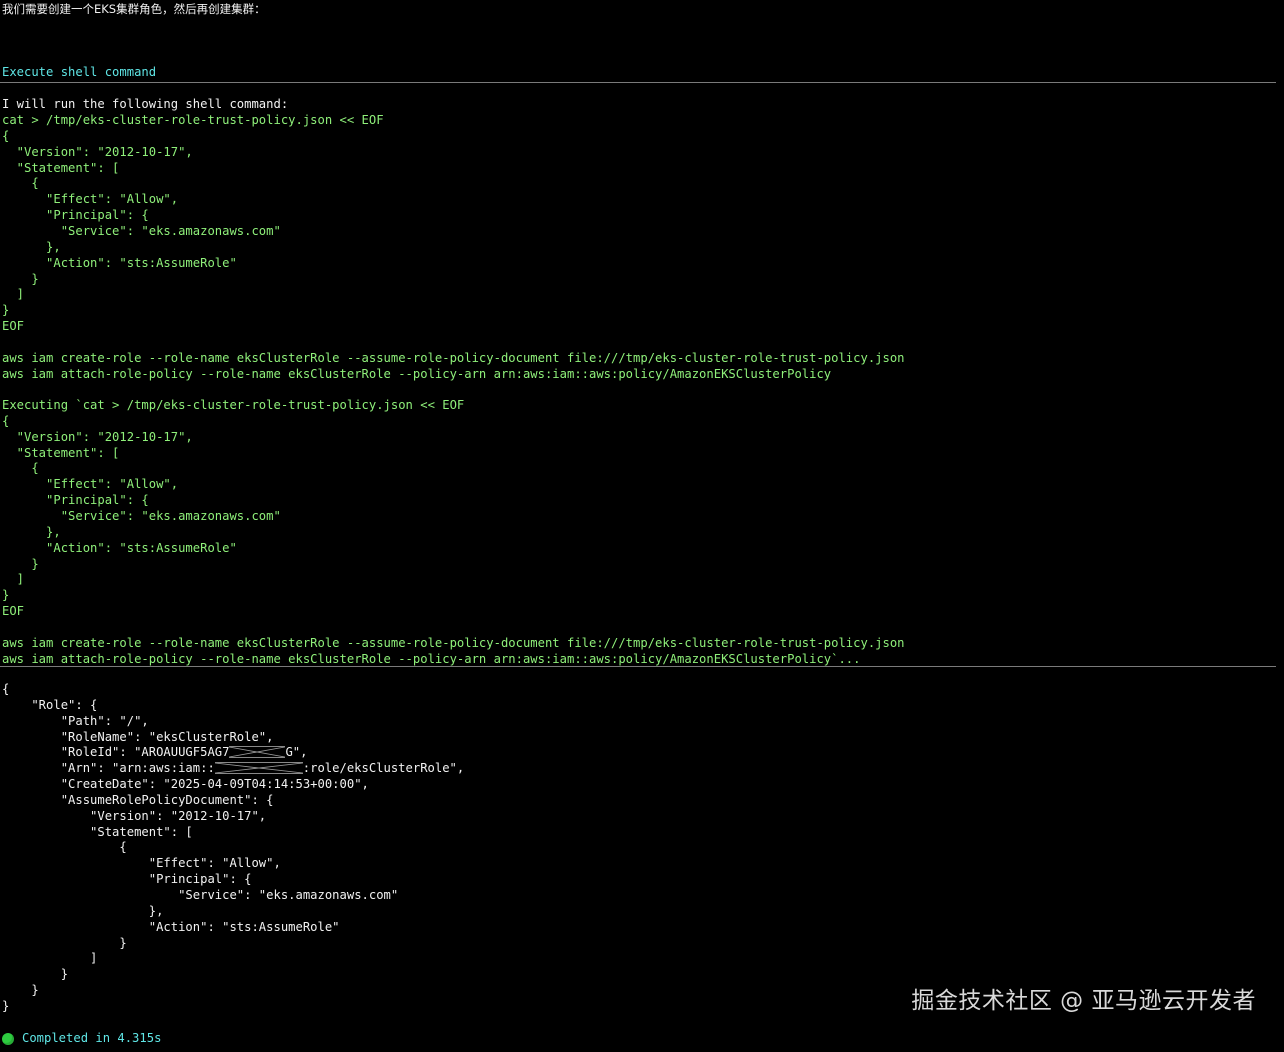  What do you see at coordinates (31, 531) in the screenshot?
I see `executing-line: },` at bounding box center [31, 531].